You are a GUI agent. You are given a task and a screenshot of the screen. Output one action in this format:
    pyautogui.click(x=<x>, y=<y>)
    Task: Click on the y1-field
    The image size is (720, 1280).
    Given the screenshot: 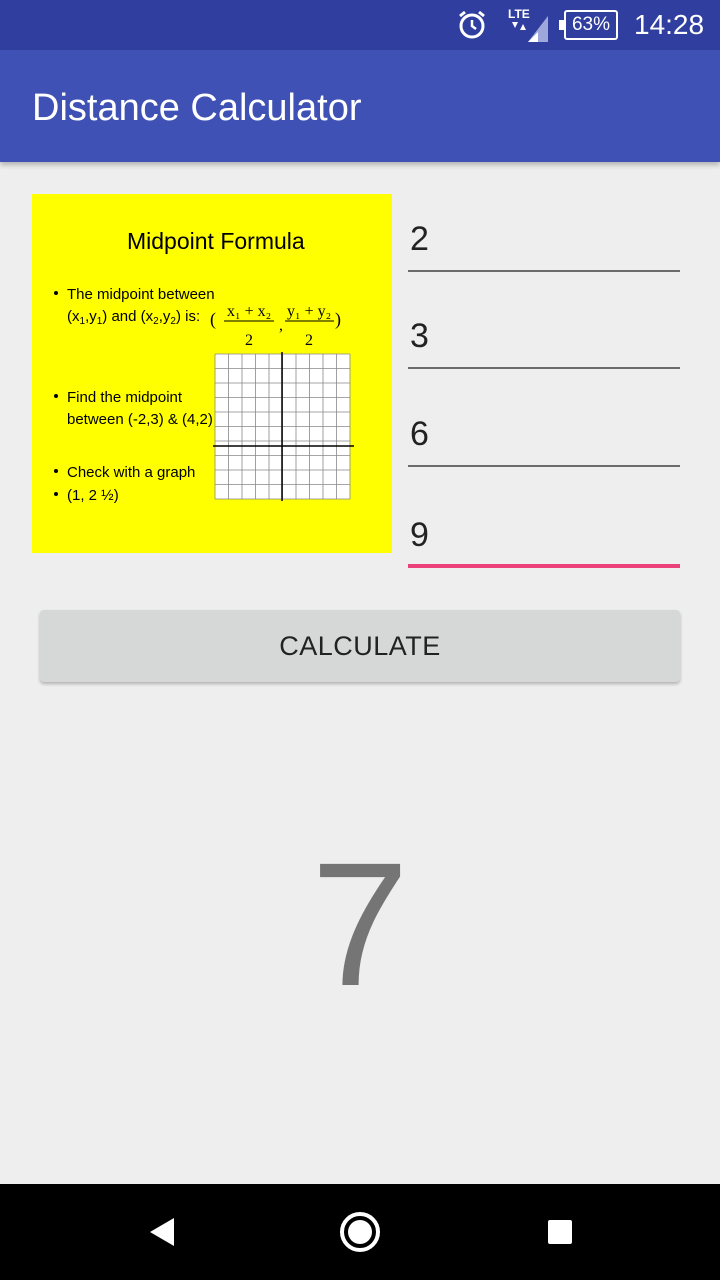 What is the action you would take?
    pyautogui.click(x=544, y=337)
    